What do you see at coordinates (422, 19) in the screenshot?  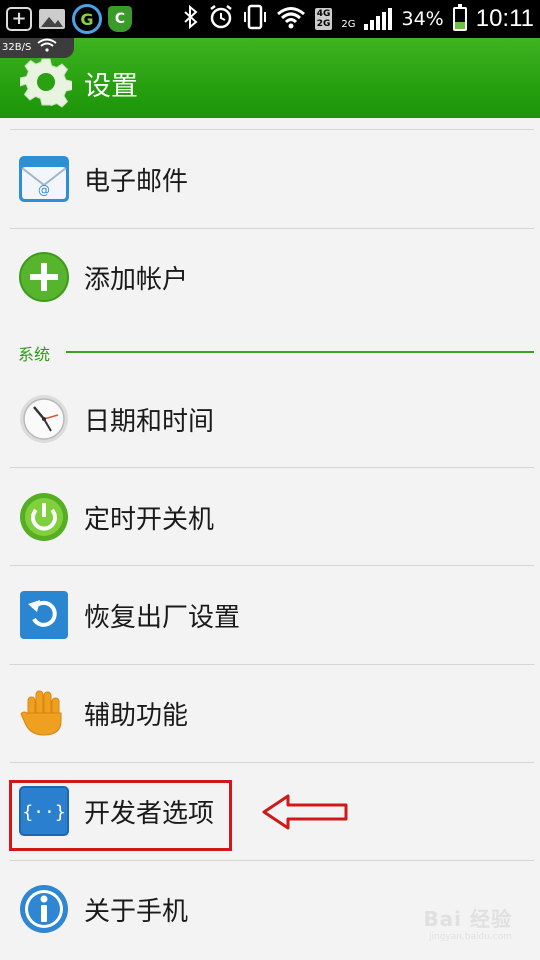 I see `battery-percent: 34%` at bounding box center [422, 19].